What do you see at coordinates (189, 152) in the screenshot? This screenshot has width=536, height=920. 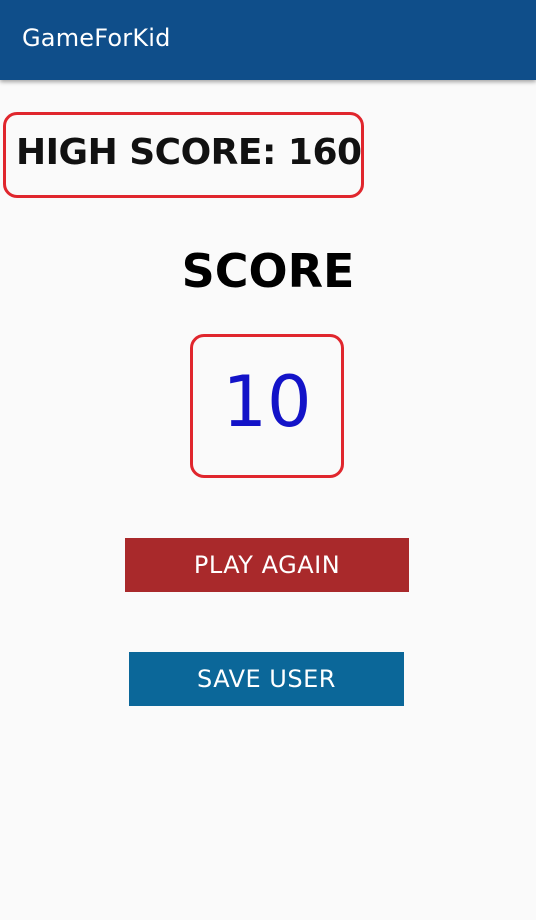 I see `high-score-label: HIGH SCORE: 160` at bounding box center [189, 152].